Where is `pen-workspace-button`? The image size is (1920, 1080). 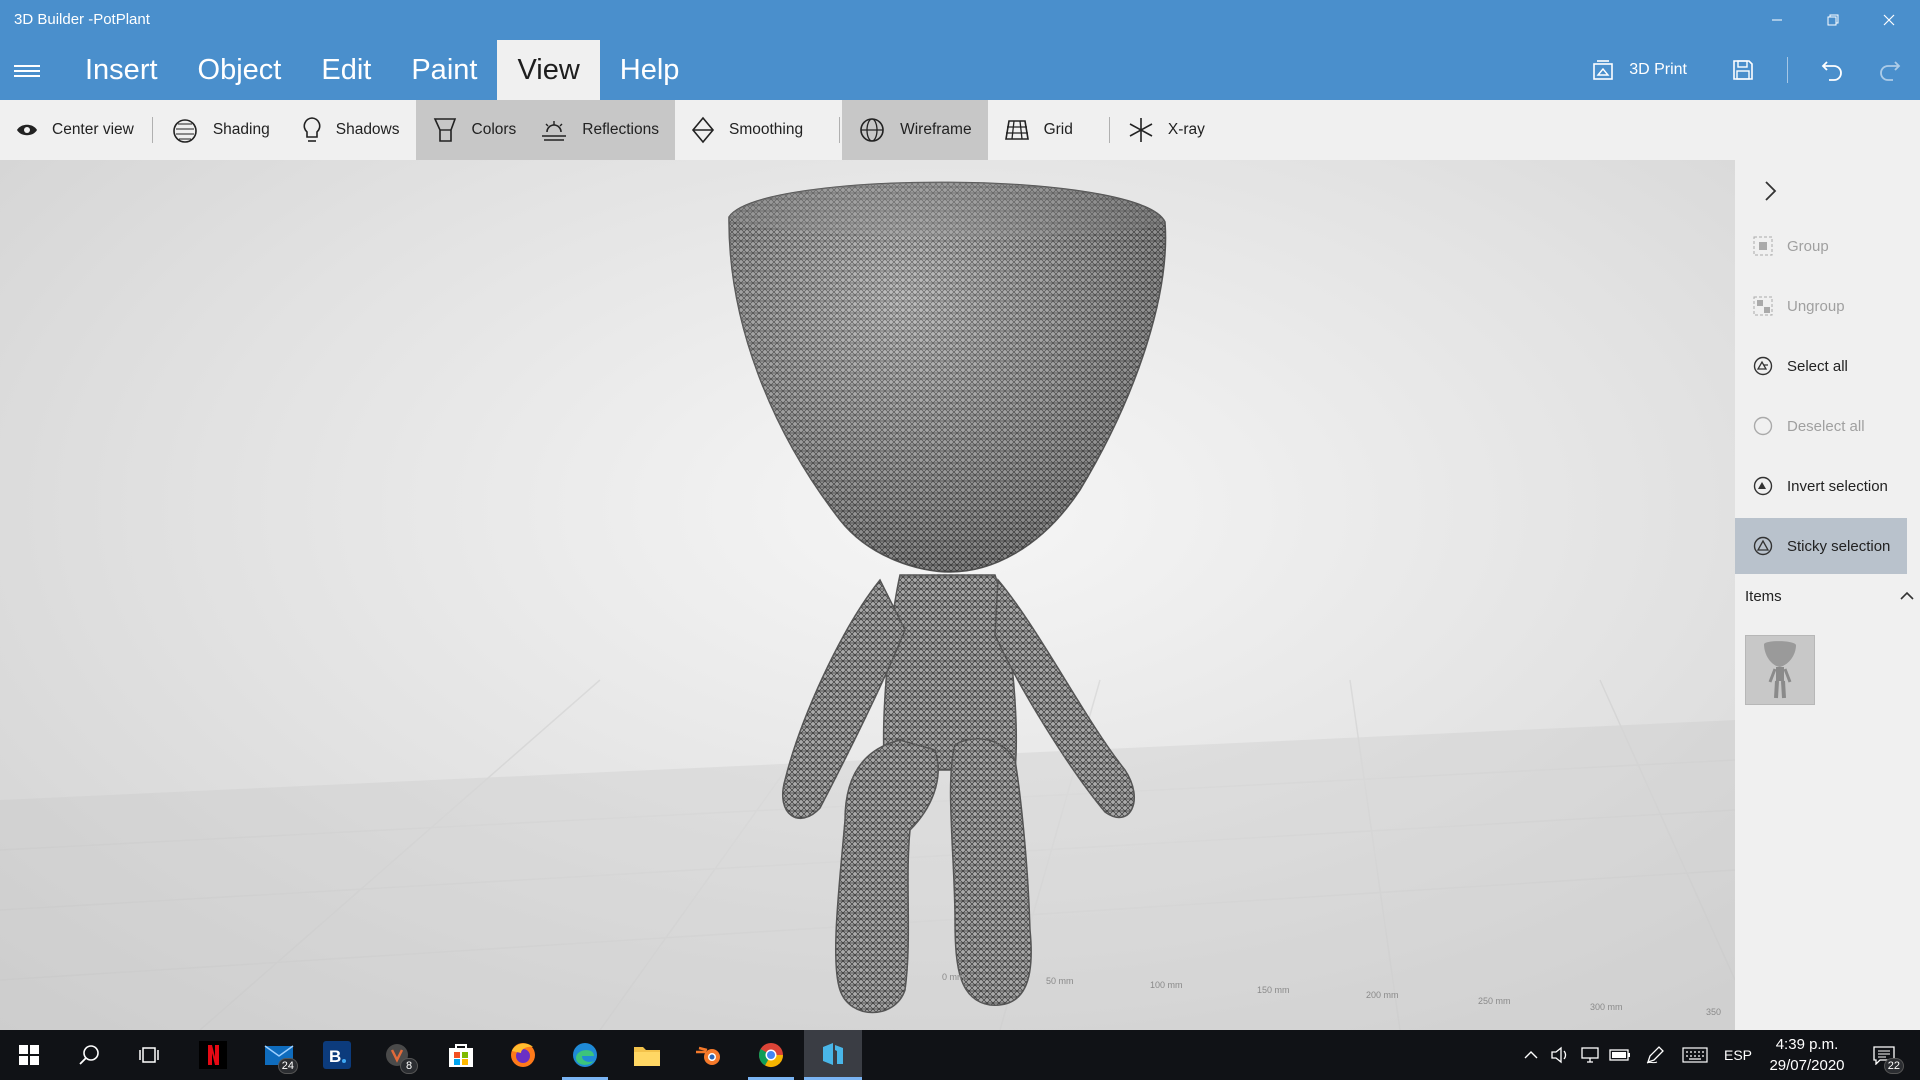 pen-workspace-button is located at coordinates (1655, 1055).